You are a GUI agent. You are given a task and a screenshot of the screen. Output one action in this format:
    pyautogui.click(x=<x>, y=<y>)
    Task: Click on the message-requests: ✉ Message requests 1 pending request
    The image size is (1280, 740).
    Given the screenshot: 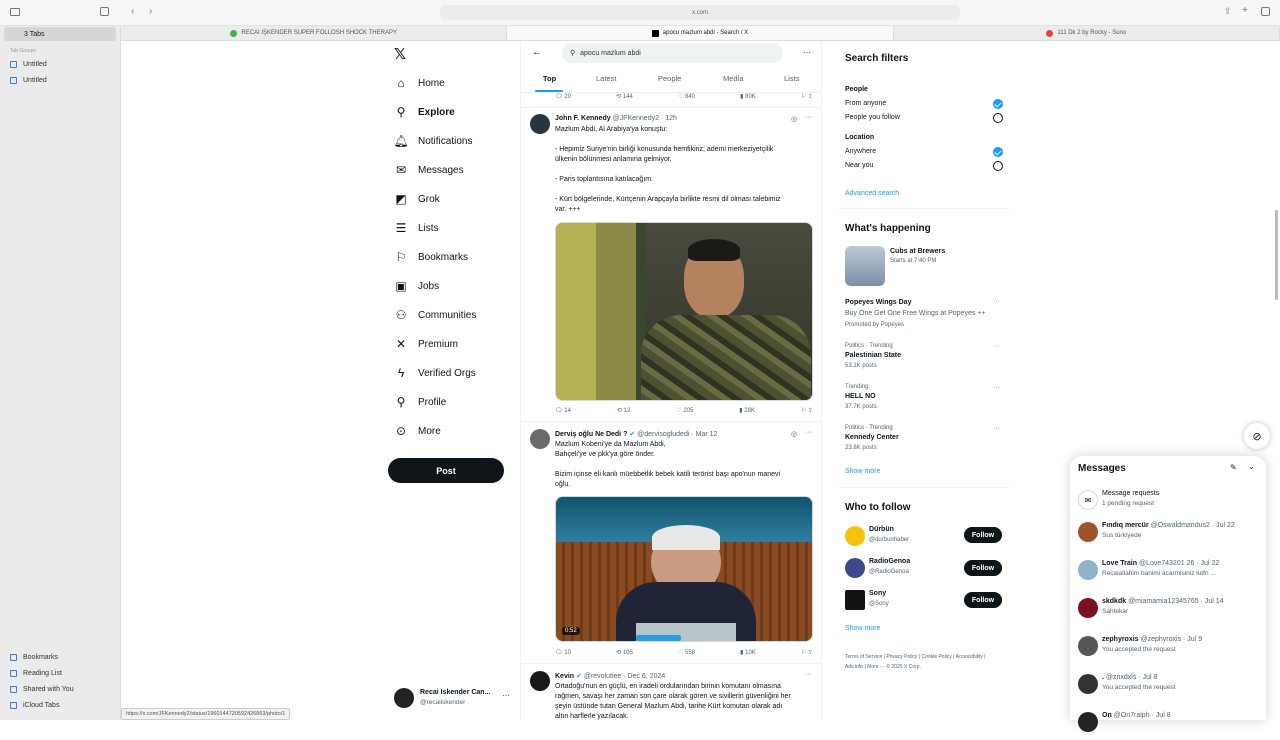 What is the action you would take?
    pyautogui.click(x=1168, y=503)
    